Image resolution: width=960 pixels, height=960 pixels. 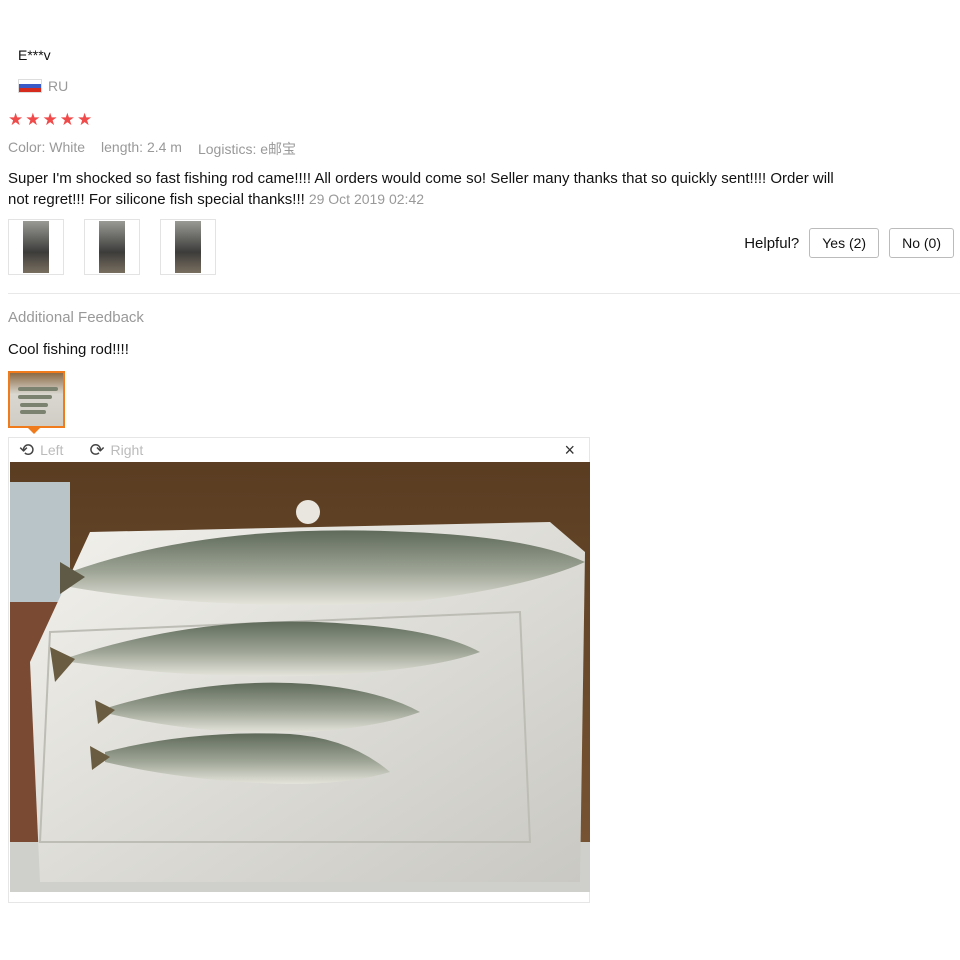 What do you see at coordinates (569, 450) in the screenshot?
I see `close-icon: ×` at bounding box center [569, 450].